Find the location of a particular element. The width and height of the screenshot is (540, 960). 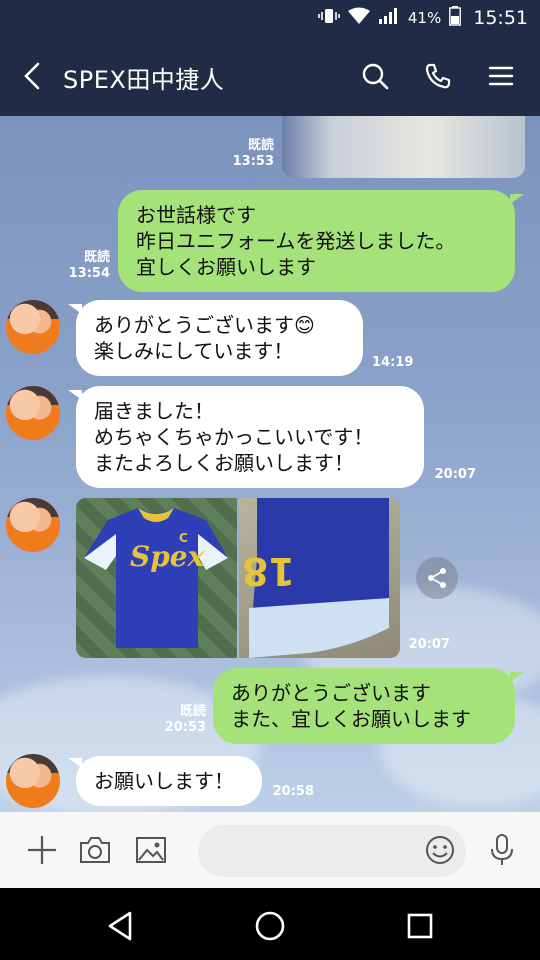

message-text: またよろしくお願いします！ is located at coordinates (224, 463).